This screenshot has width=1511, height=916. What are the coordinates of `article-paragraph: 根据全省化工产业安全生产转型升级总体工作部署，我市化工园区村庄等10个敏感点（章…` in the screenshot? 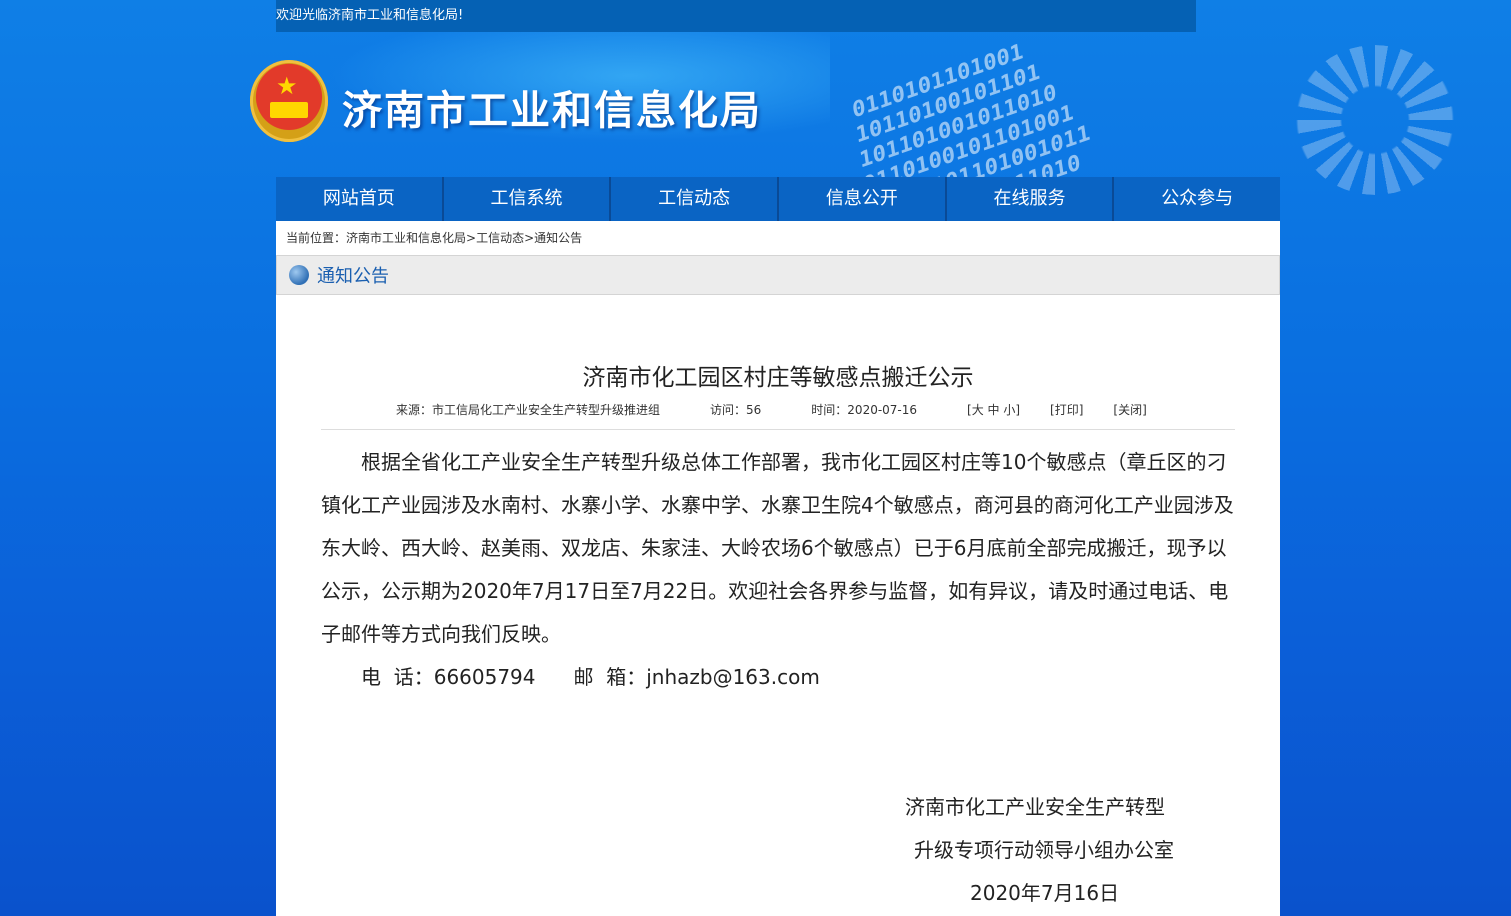 It's located at (777, 548).